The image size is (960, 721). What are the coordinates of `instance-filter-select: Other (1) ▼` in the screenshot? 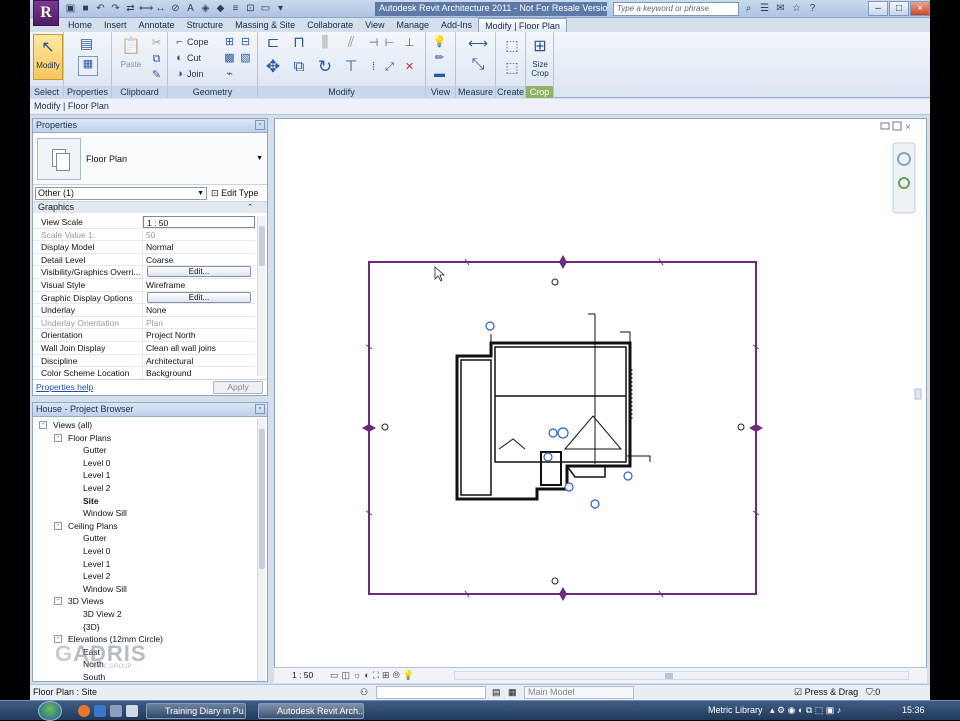 It's located at (121, 193).